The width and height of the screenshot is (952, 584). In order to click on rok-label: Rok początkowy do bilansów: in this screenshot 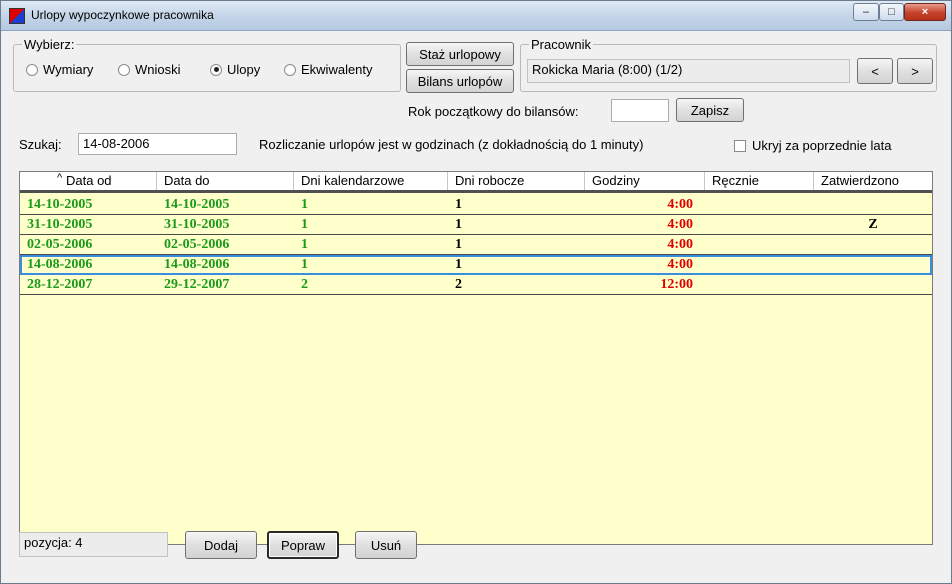, I will do `click(493, 111)`.